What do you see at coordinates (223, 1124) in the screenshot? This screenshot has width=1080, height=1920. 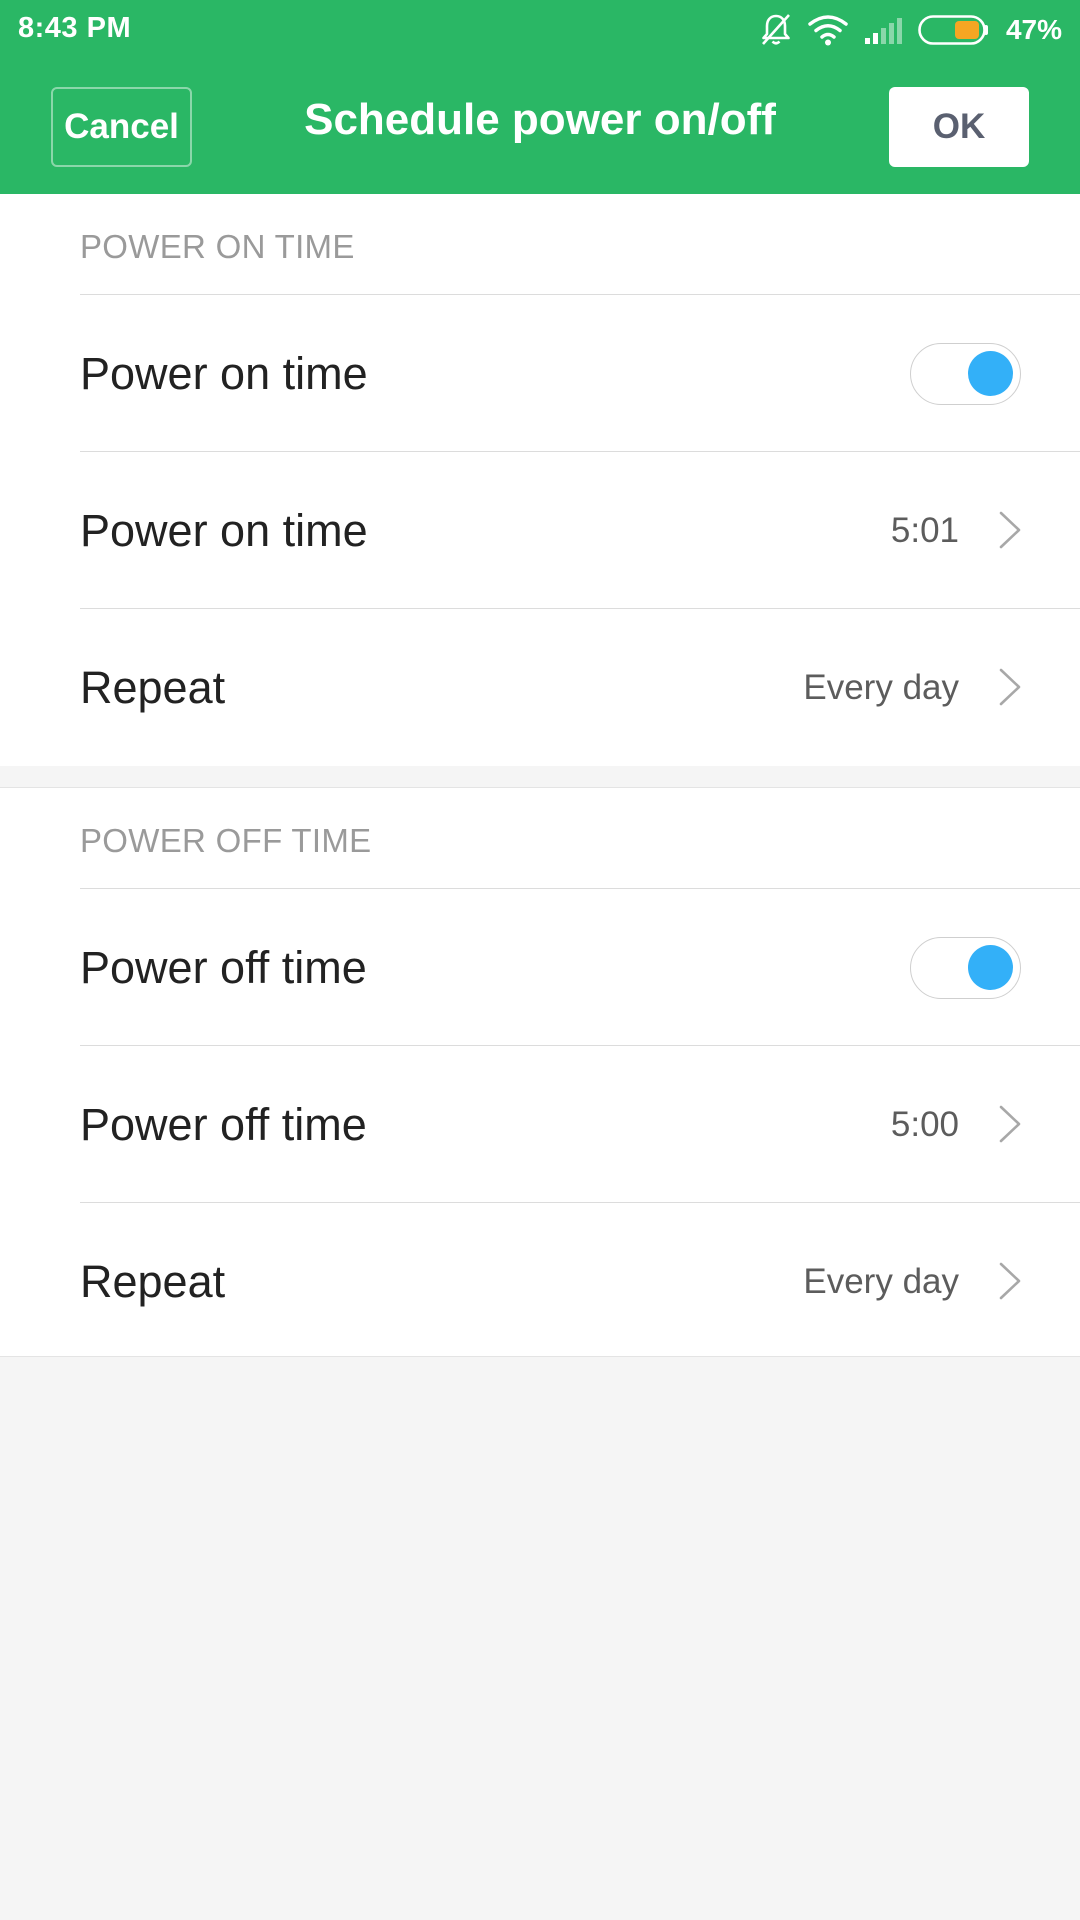 I see `power-off-time-label: Power off time` at bounding box center [223, 1124].